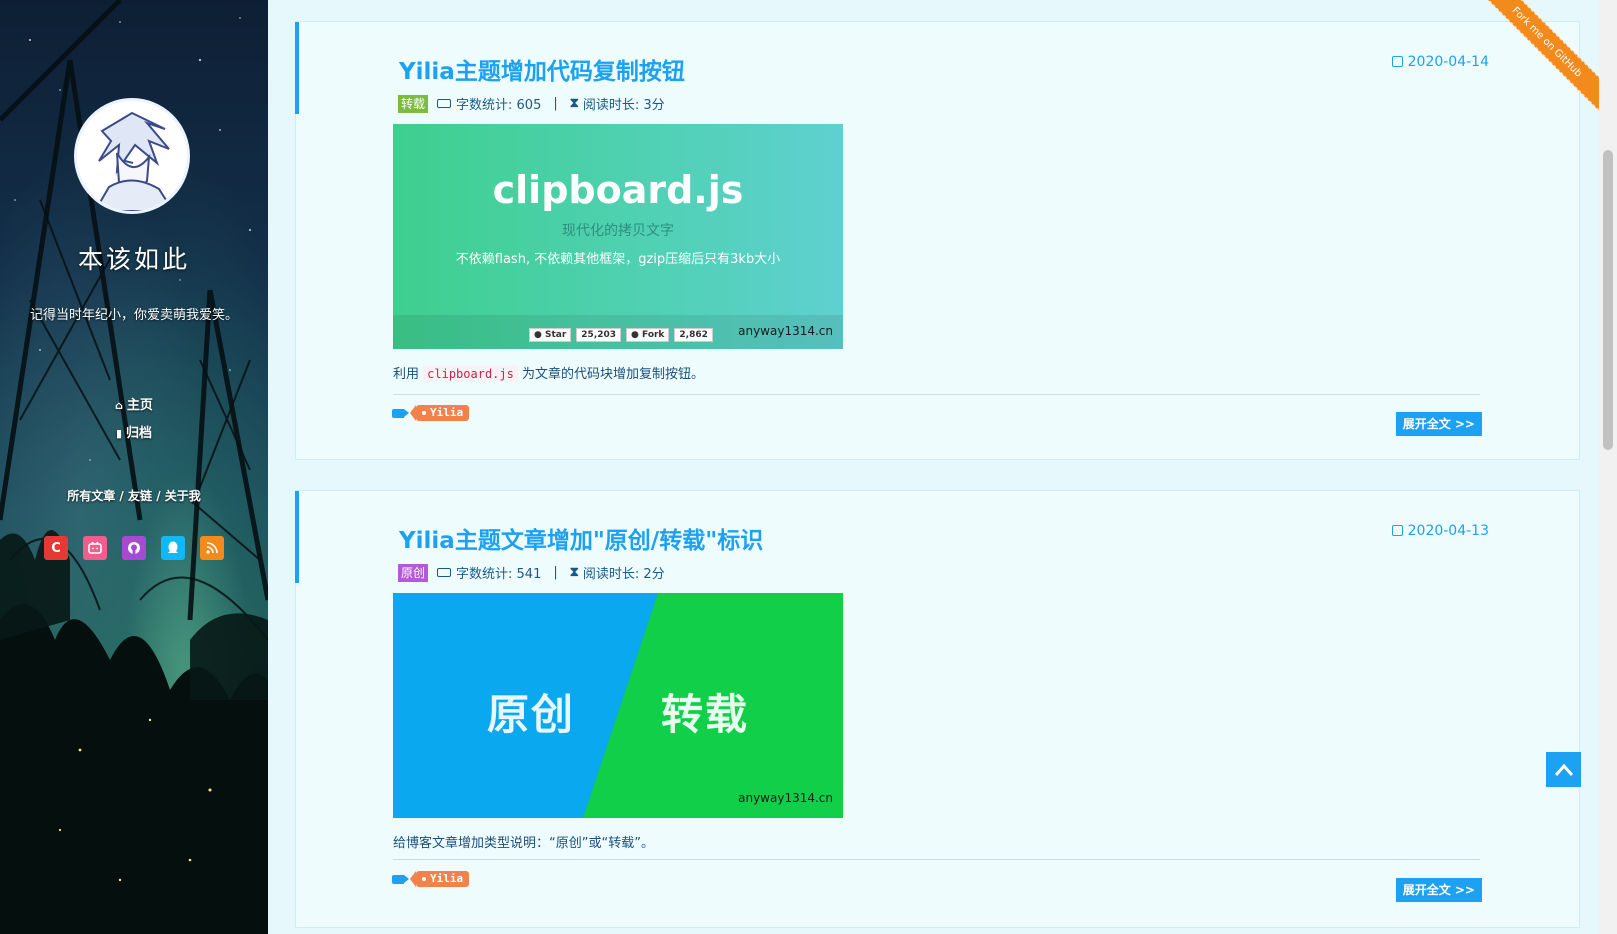 This screenshot has height=934, width=1617. I want to click on home-icon: ⌂, so click(119, 405).